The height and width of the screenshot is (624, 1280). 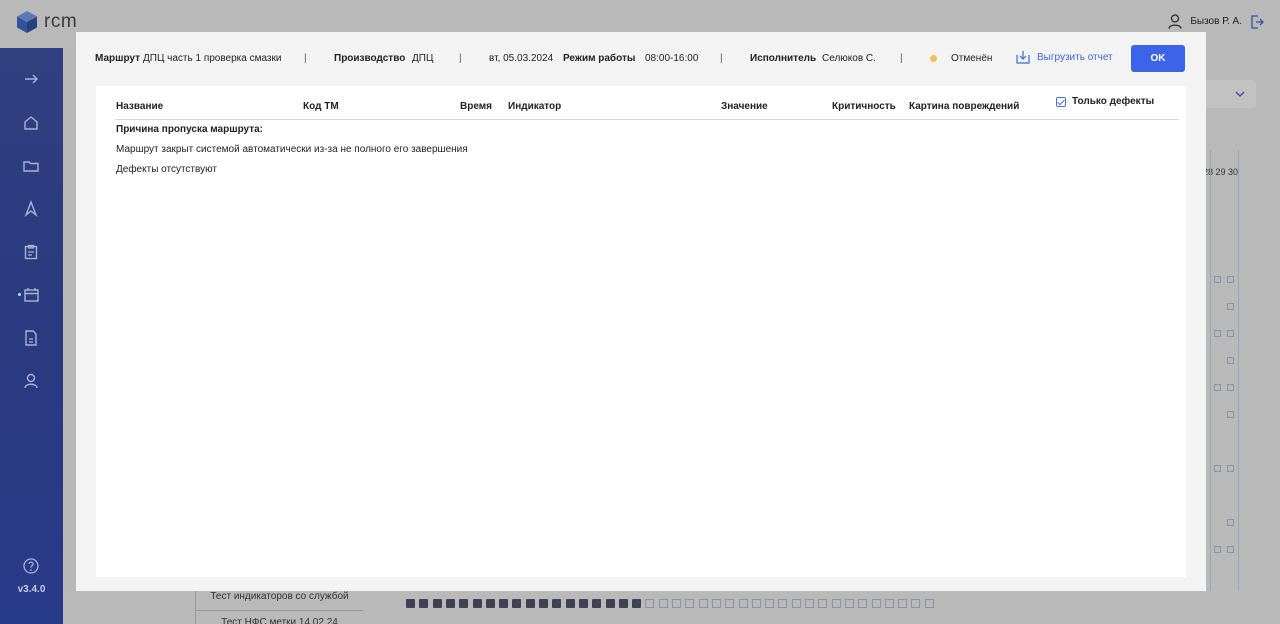 What do you see at coordinates (972, 58) in the screenshot?
I see `status-badge: Отменён` at bounding box center [972, 58].